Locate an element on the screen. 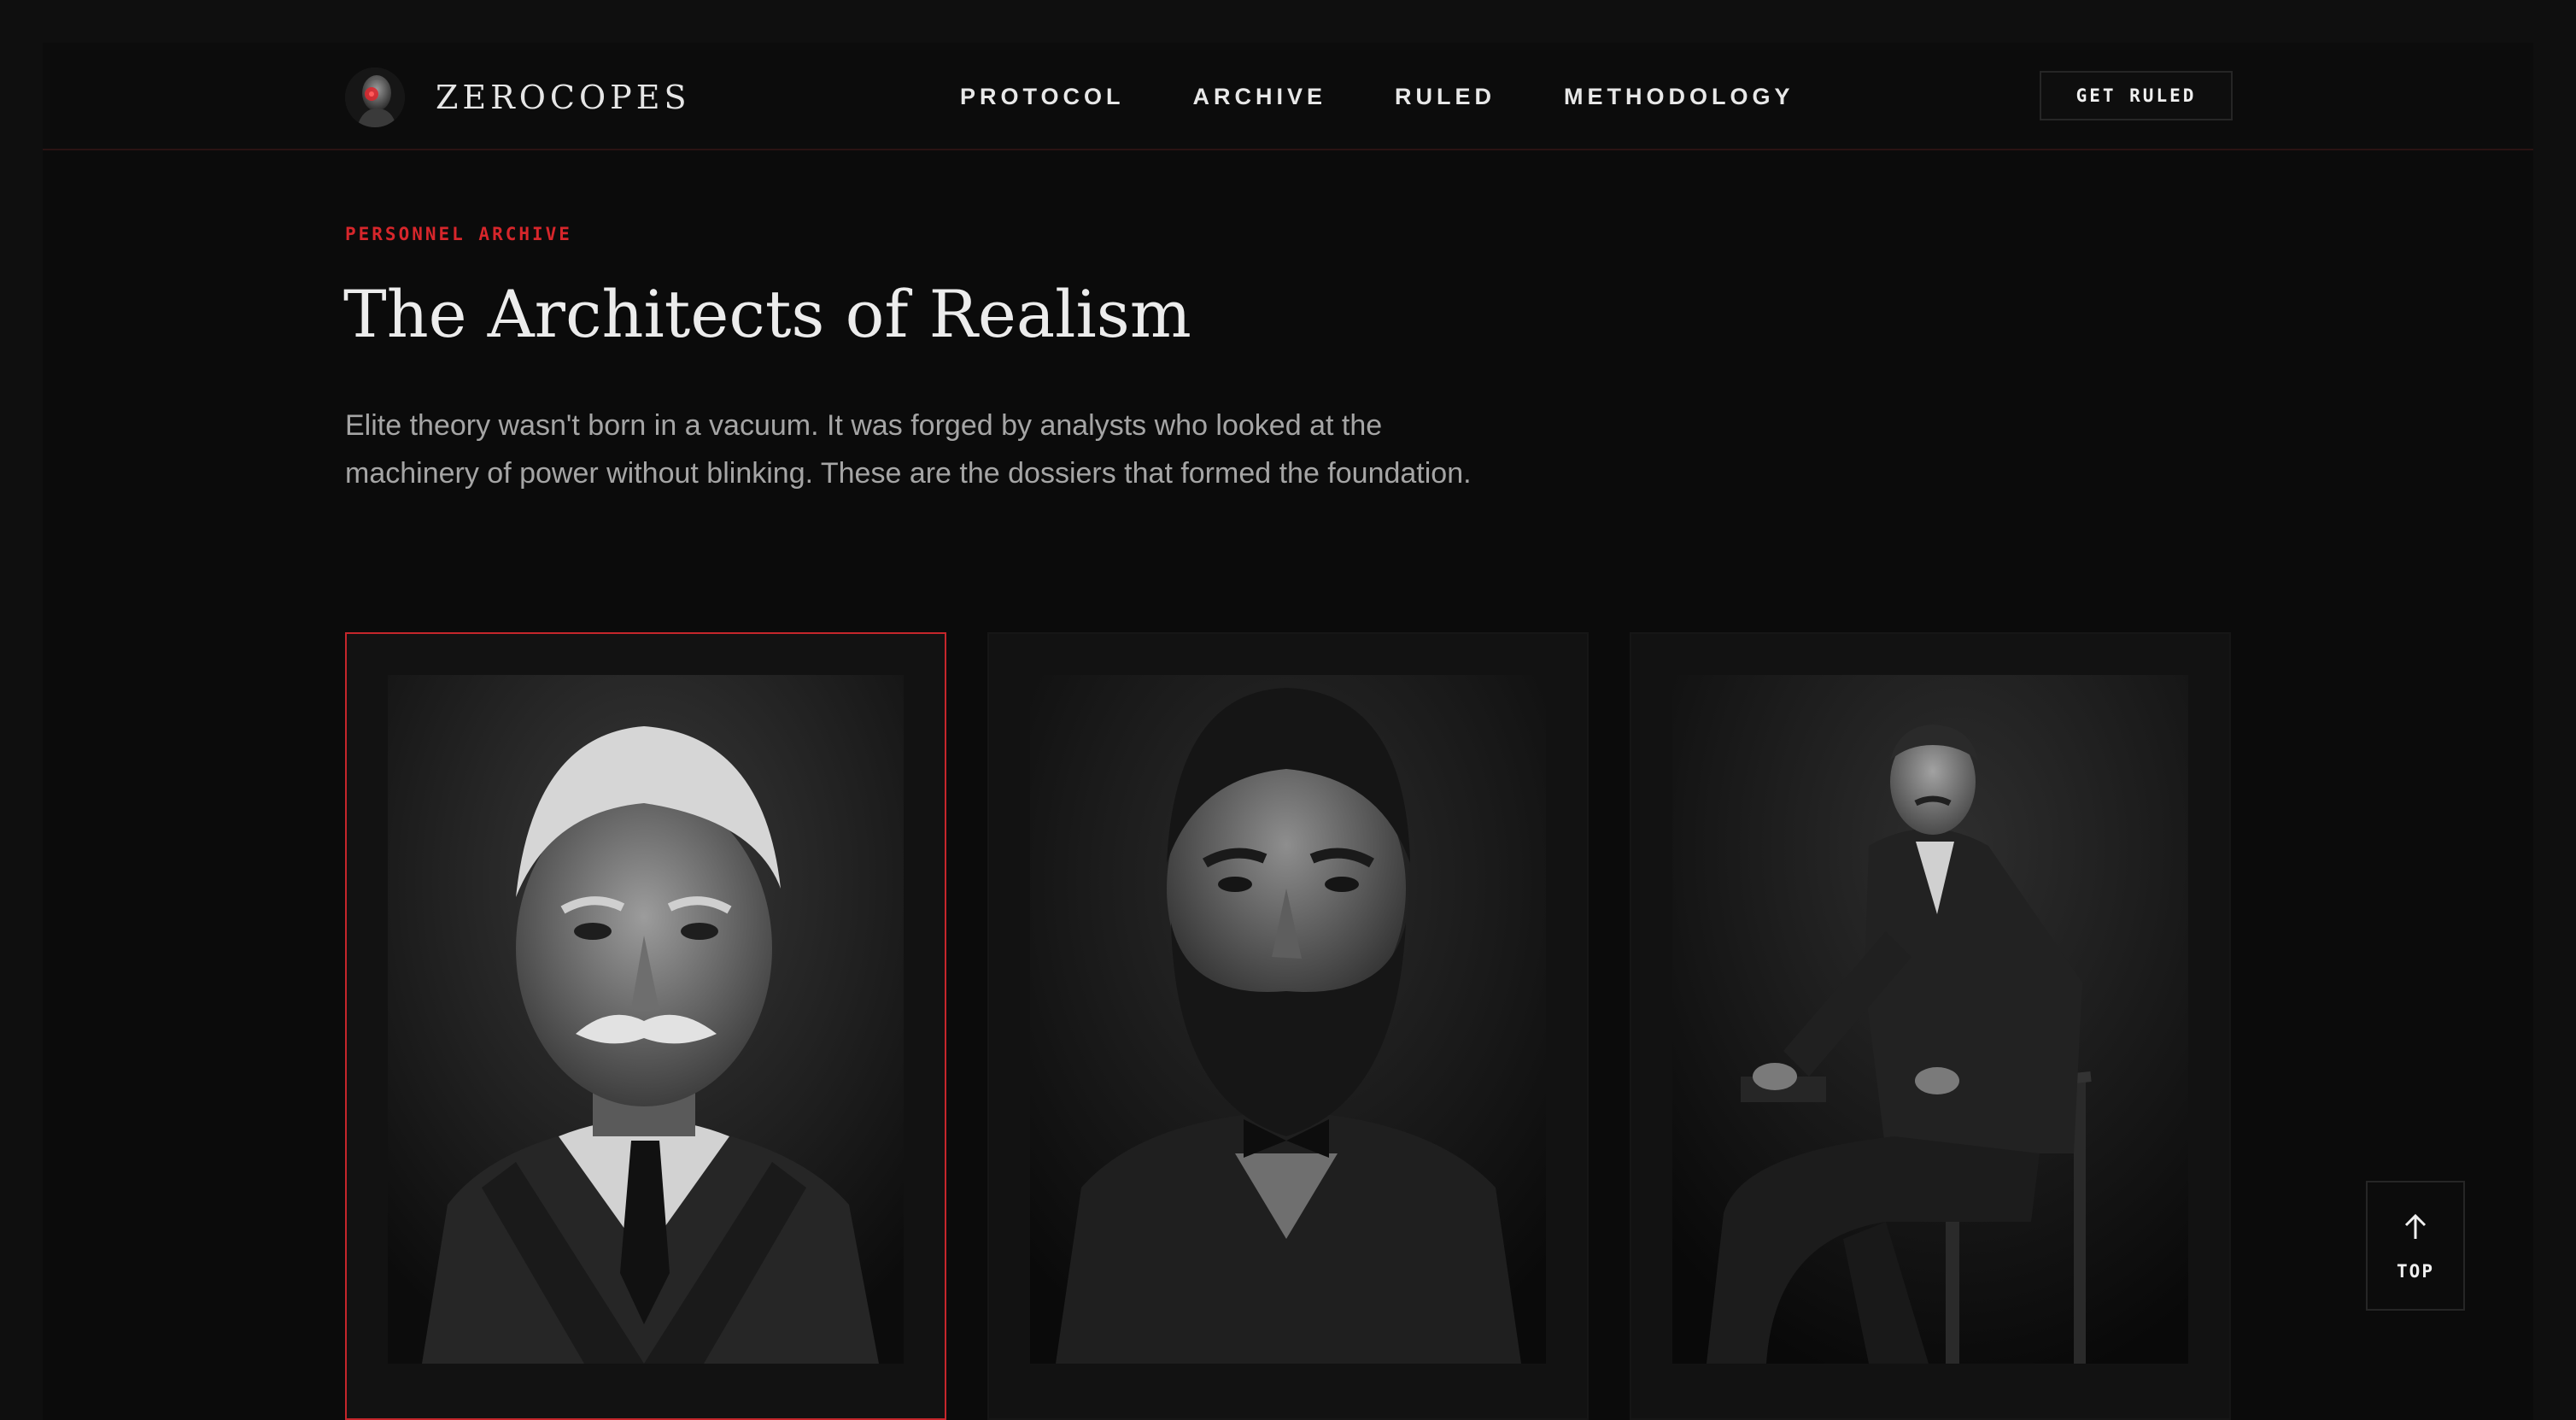 Image resolution: width=2576 pixels, height=1420 pixels. section-eyebrow: PERSONNEL ARCHIVE is located at coordinates (459, 234).